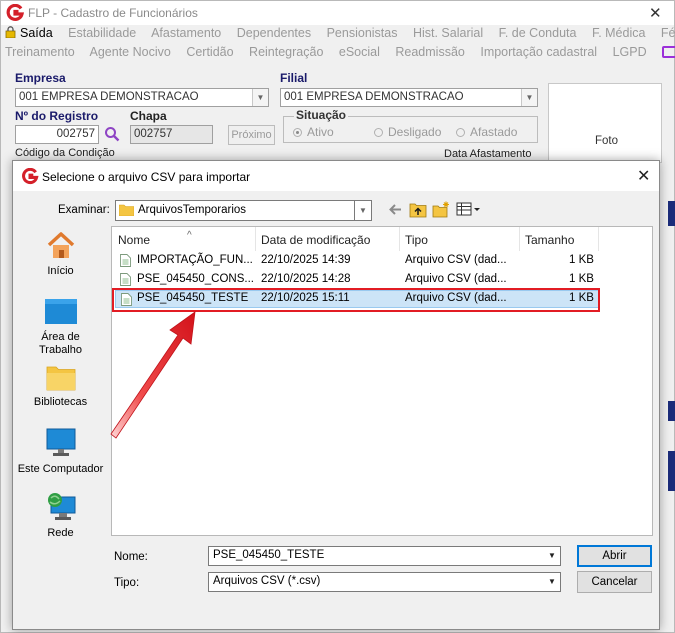 This screenshot has height=633, width=675. Describe the element at coordinates (655, 13) in the screenshot. I see `app-close-icon: ✕` at that location.